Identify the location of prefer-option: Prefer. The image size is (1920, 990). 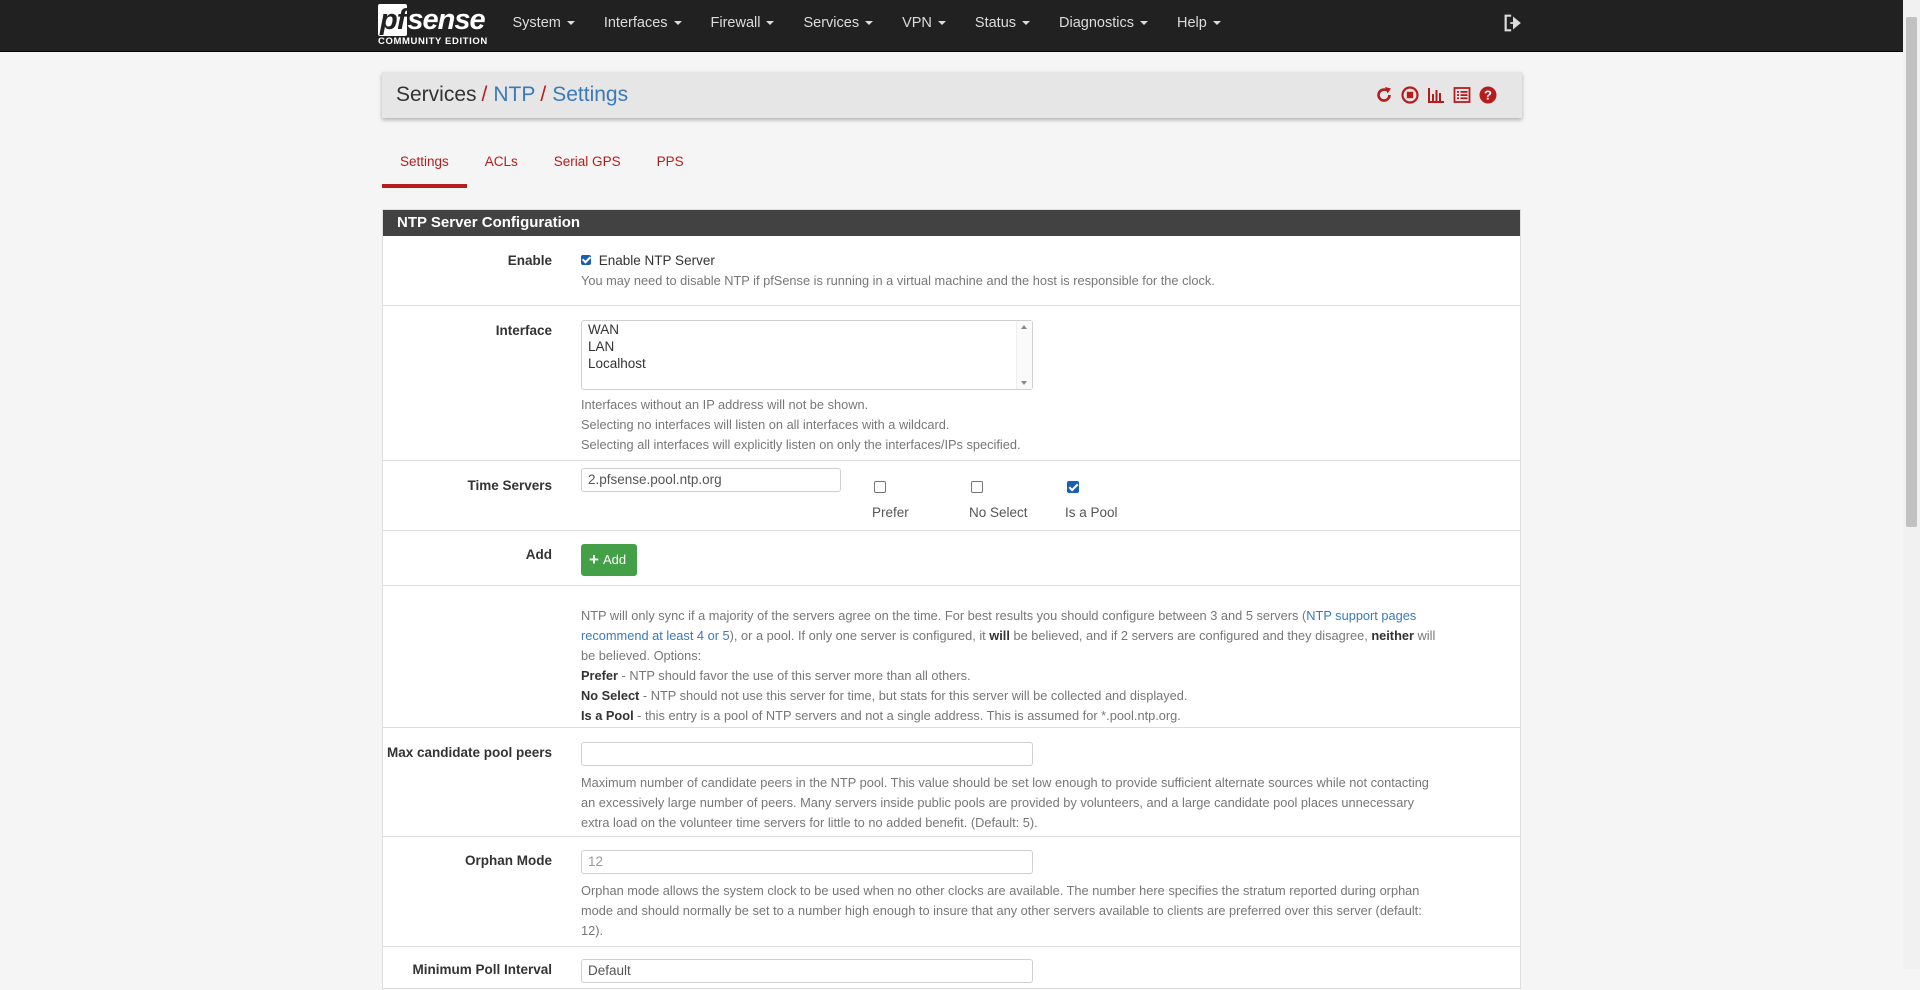
(890, 499).